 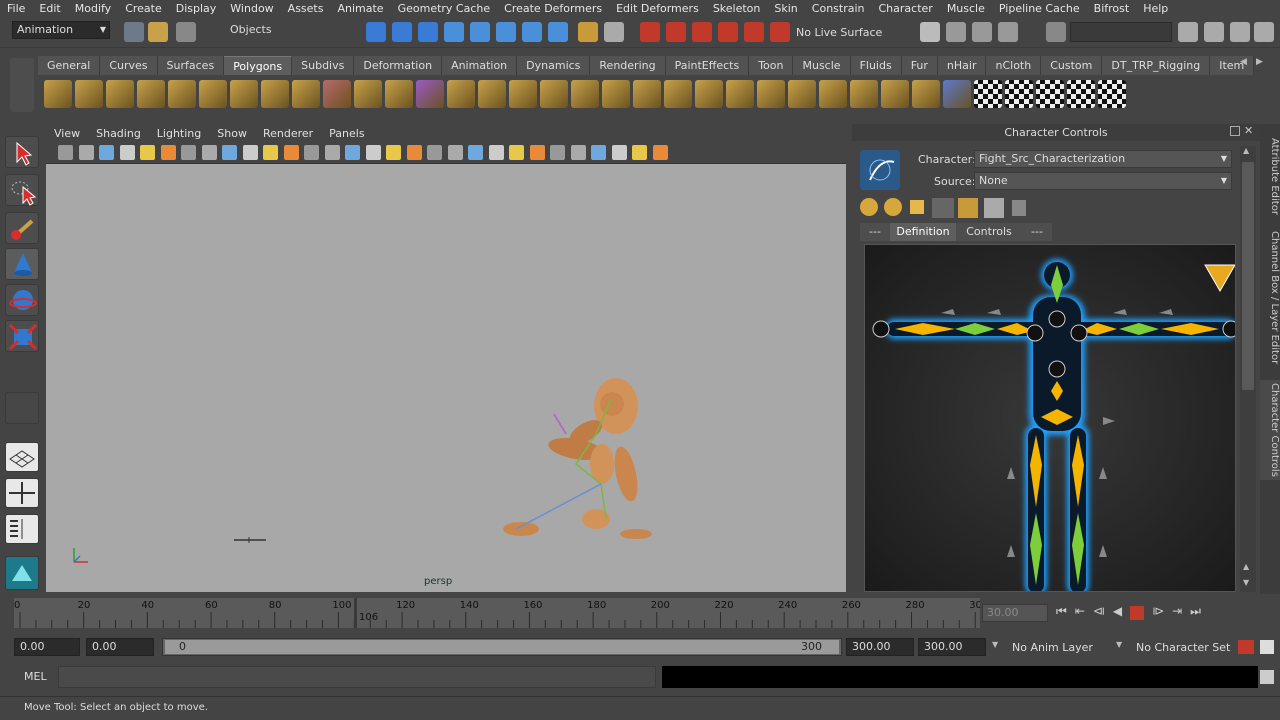 What do you see at coordinates (1267, 677) in the screenshot?
I see `script-editor-icon` at bounding box center [1267, 677].